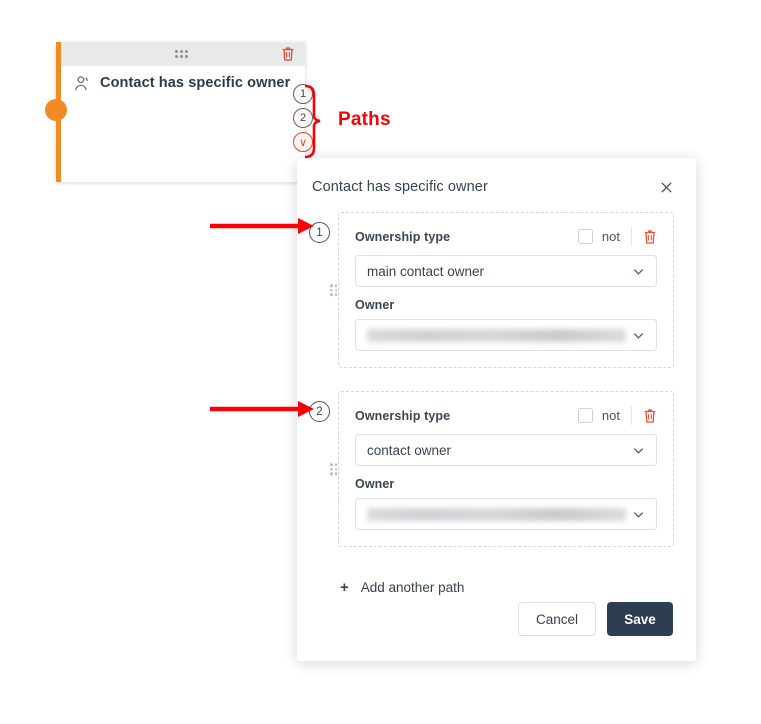 This screenshot has width=761, height=724. I want to click on ownership-type-label-1: Ownership type, so click(403, 236).